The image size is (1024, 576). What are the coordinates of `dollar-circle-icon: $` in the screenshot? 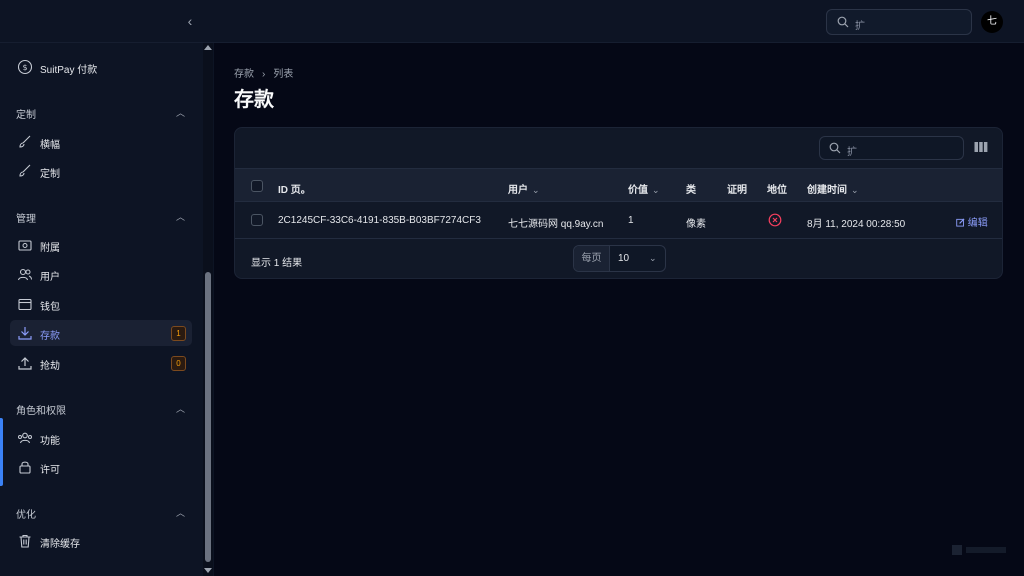 It's located at (25, 67).